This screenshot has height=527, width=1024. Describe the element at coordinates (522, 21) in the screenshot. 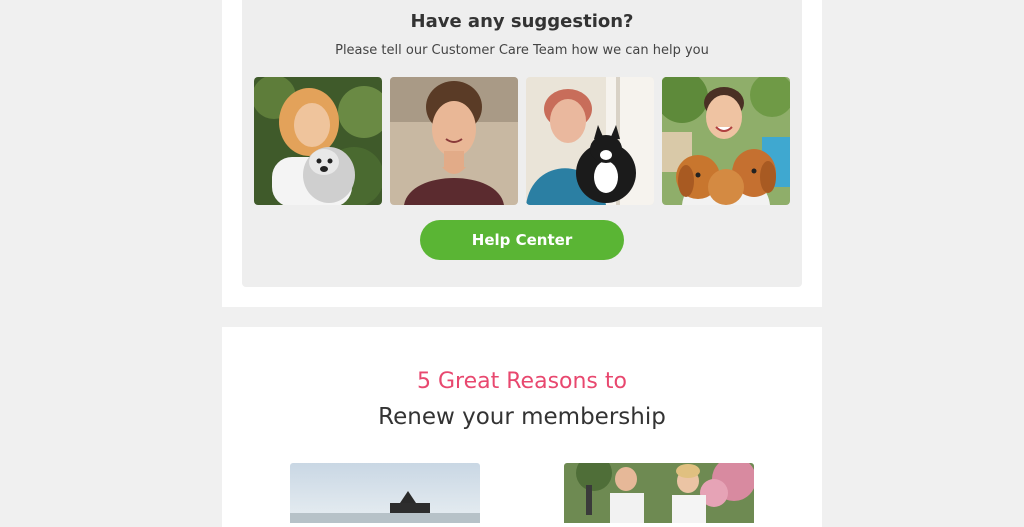

I see `suggestion-title: Have any suggestion?` at that location.